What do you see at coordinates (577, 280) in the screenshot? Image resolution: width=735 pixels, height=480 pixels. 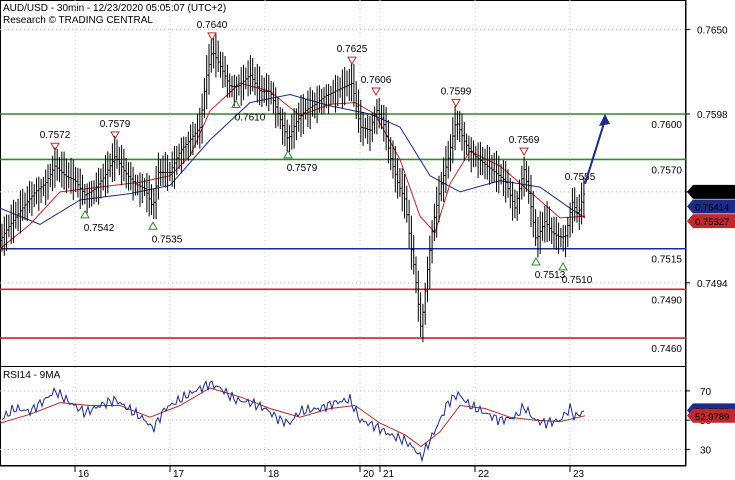 I see `swing-low-label: 0.7510` at bounding box center [577, 280].